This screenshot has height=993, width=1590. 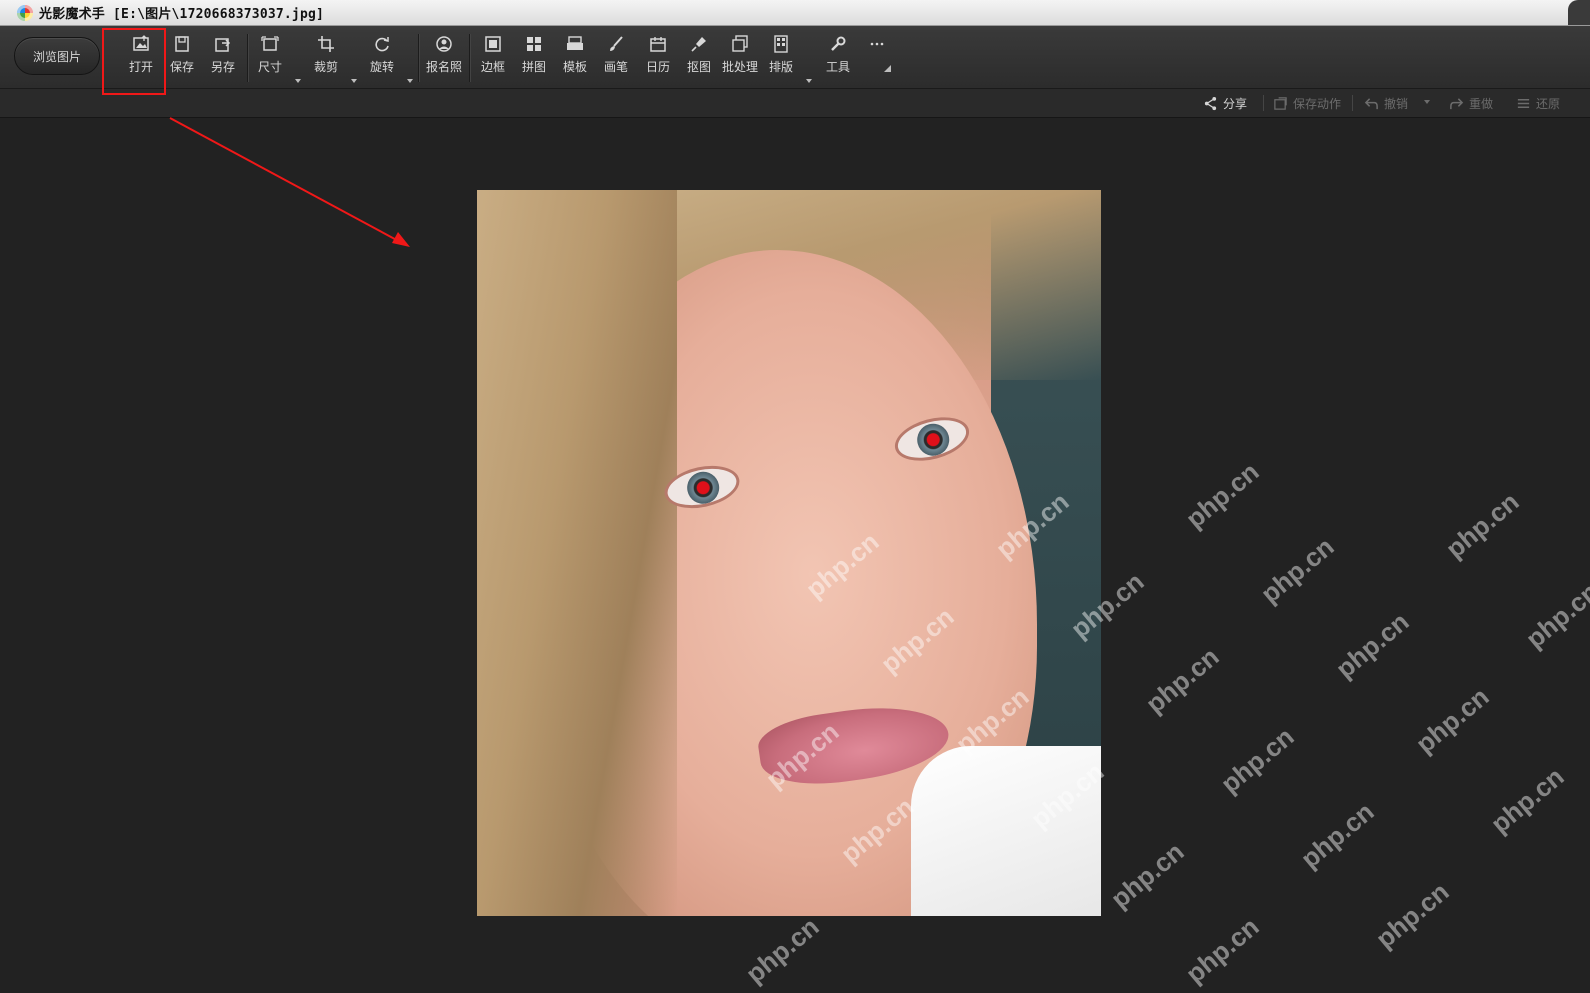 What do you see at coordinates (533, 67) in the screenshot?
I see `collage-label: 拼图` at bounding box center [533, 67].